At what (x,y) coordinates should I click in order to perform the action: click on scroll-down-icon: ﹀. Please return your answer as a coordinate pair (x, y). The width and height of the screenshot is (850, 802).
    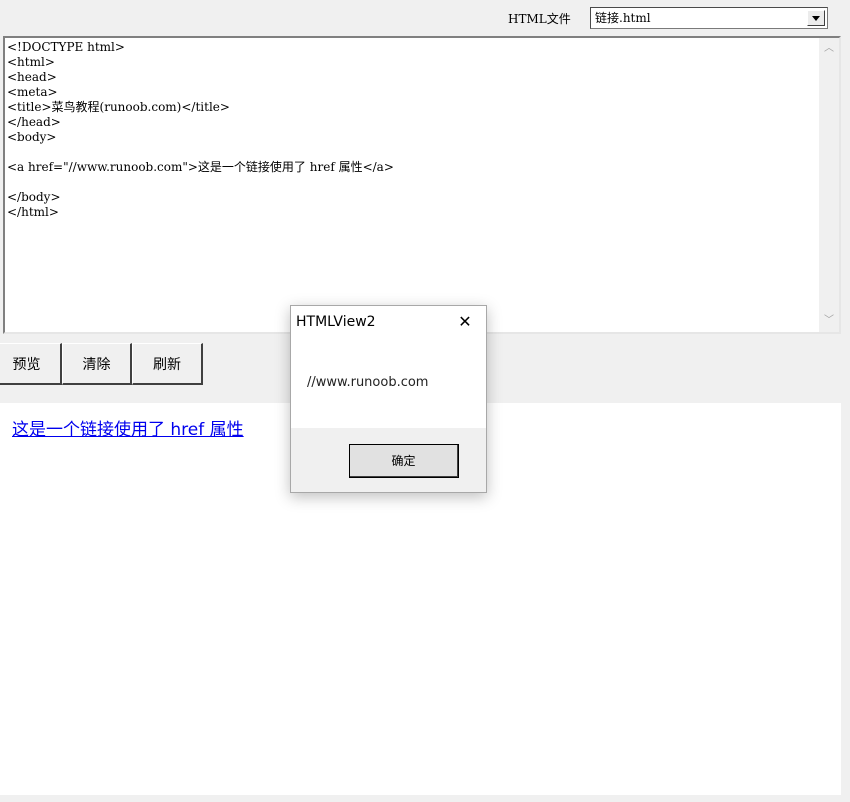
    Looking at the image, I should click on (829, 321).